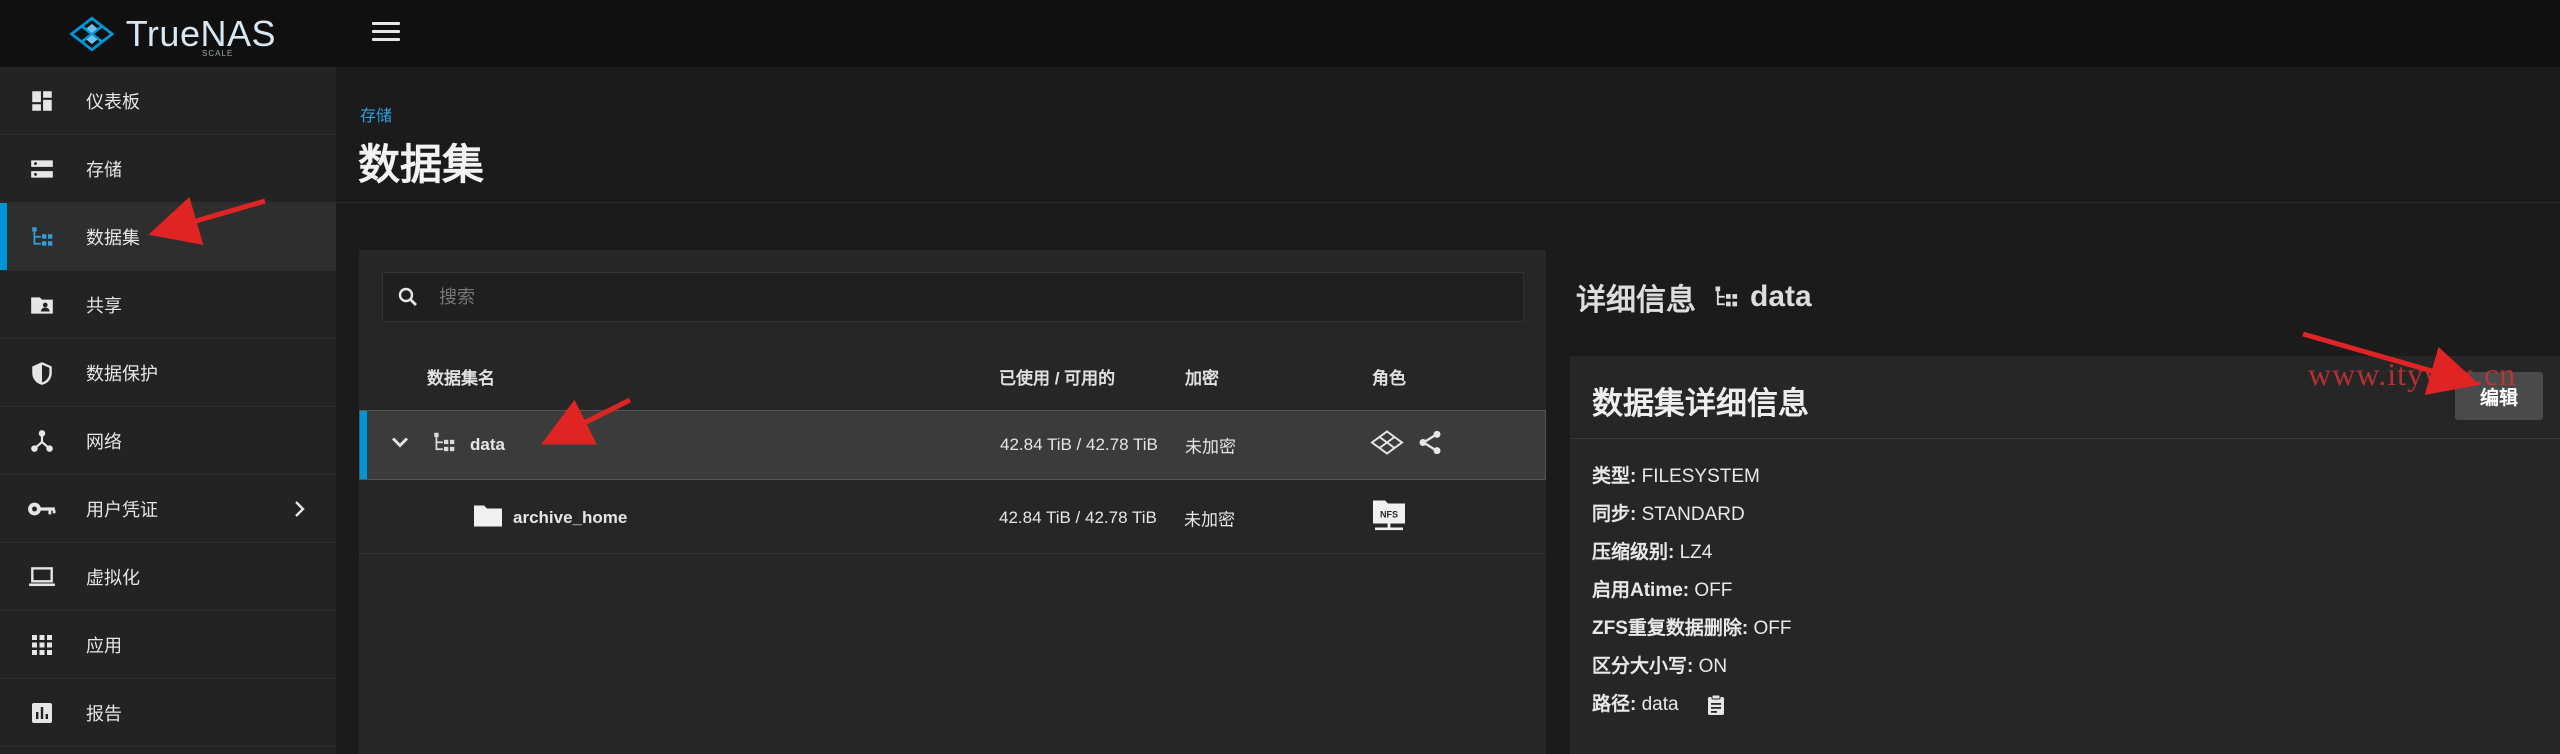  What do you see at coordinates (488, 518) in the screenshot?
I see `folder-icon` at bounding box center [488, 518].